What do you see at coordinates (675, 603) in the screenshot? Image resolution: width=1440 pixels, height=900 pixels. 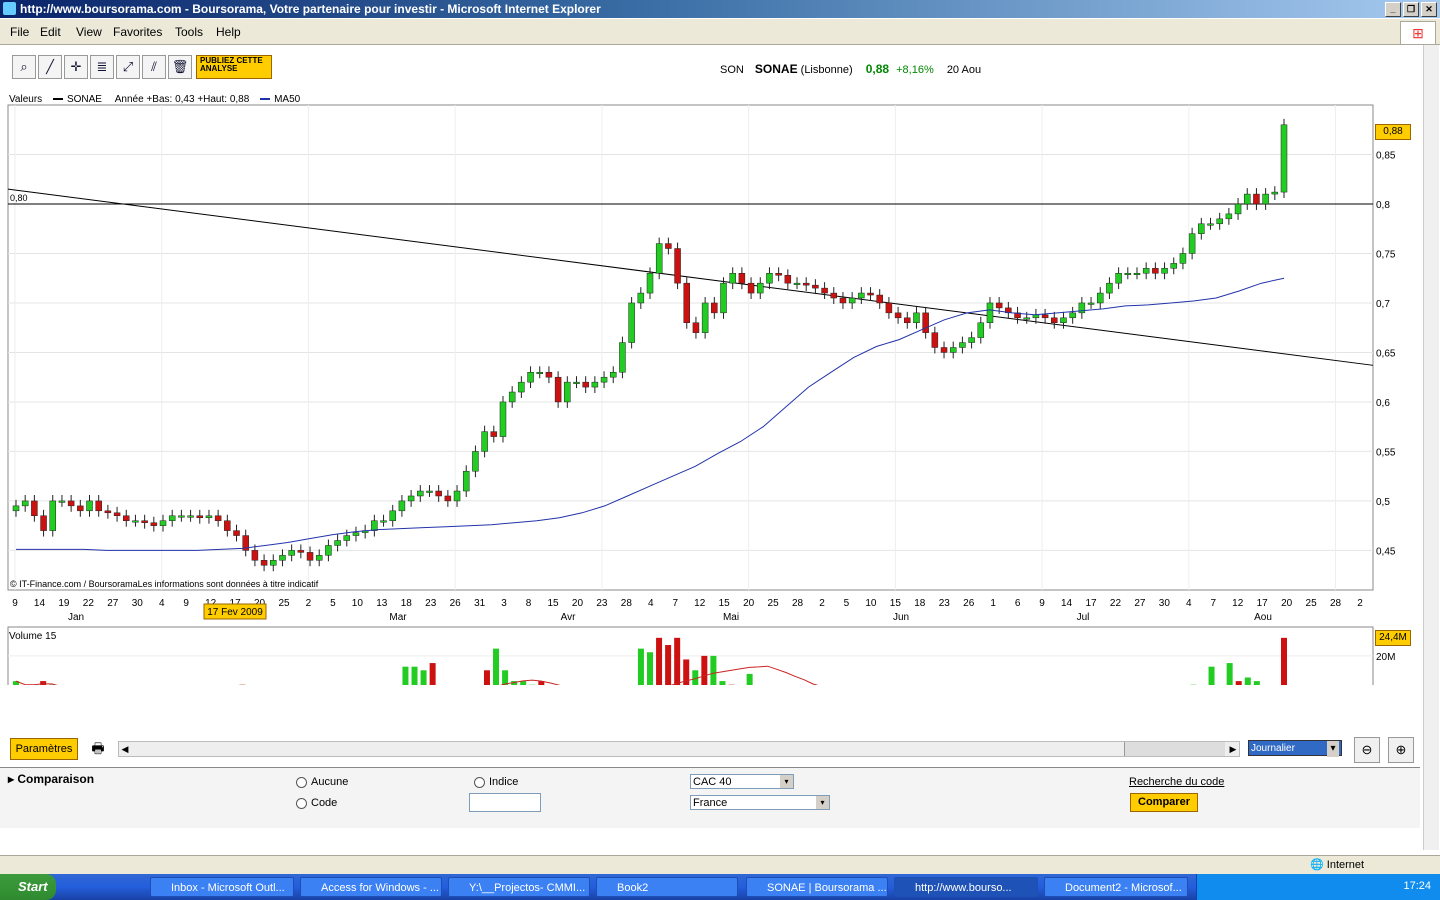 I see `x-tick-label: 7` at bounding box center [675, 603].